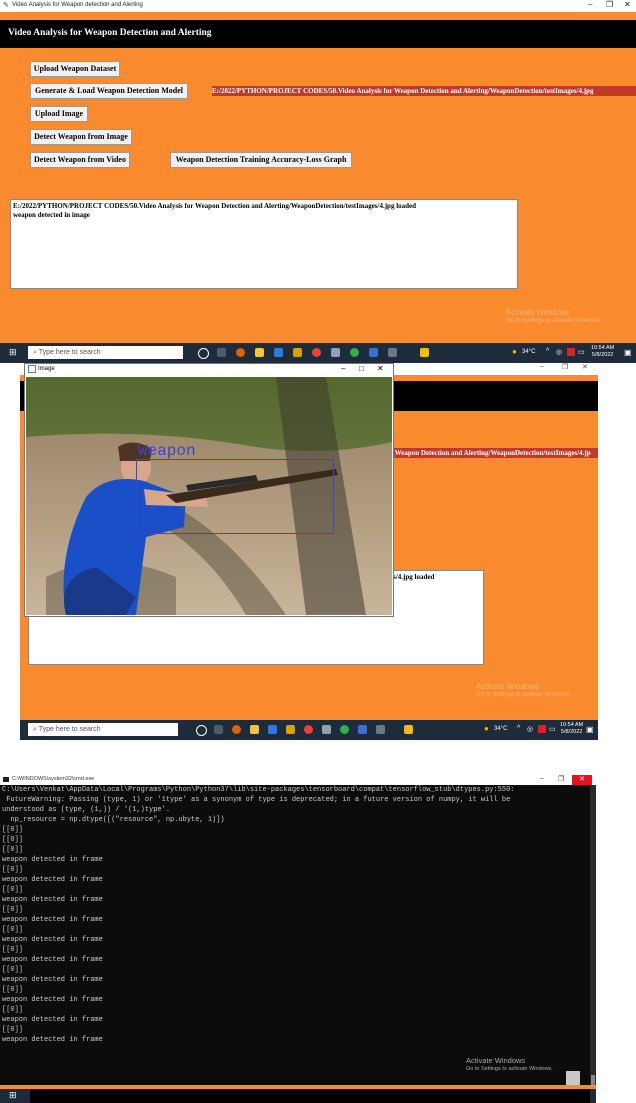 The width and height of the screenshot is (636, 1103). Describe the element at coordinates (209, 370) in the screenshot. I see `image-window-titlebar: Image – □ ✕` at that location.